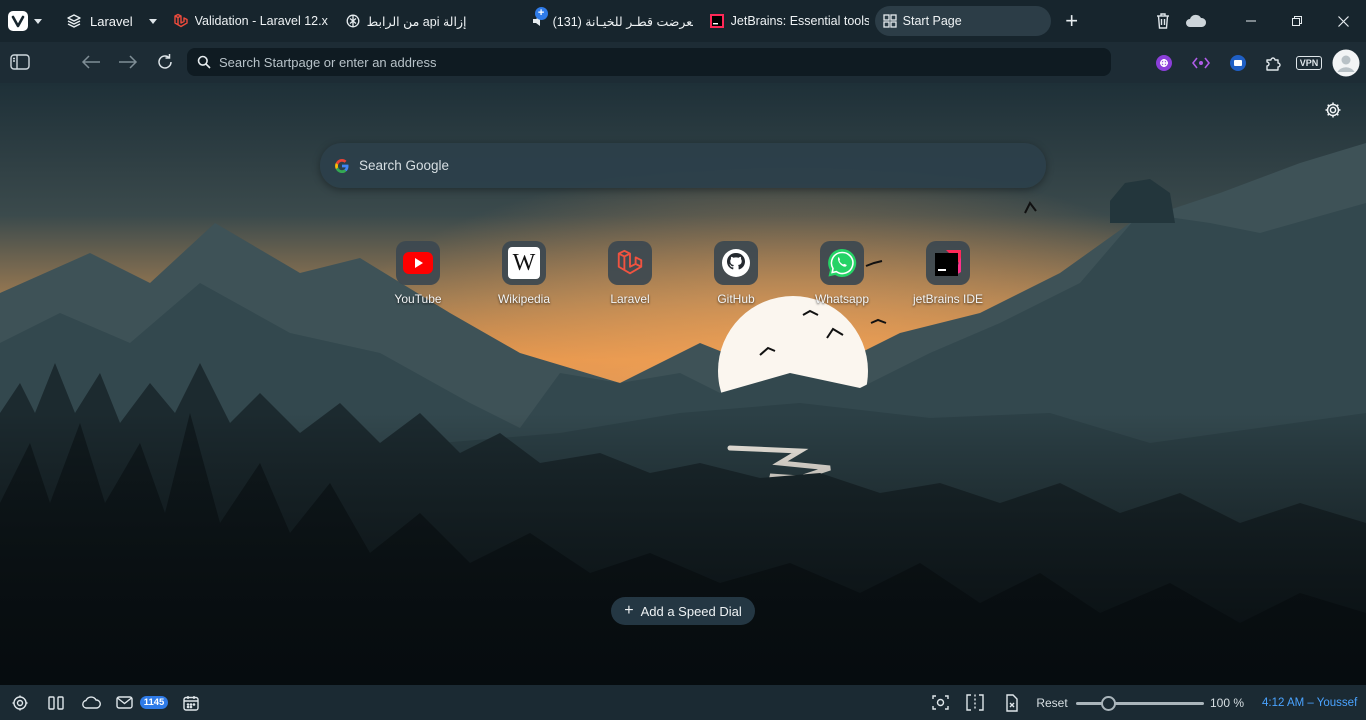 The image size is (1366, 720). What do you see at coordinates (1238, 62) in the screenshot?
I see `extension-folder-icon` at bounding box center [1238, 62].